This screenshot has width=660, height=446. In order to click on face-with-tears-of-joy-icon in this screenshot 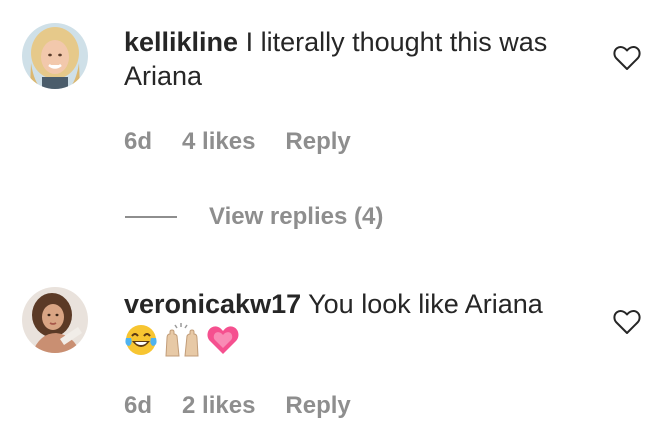, I will do `click(141, 340)`.